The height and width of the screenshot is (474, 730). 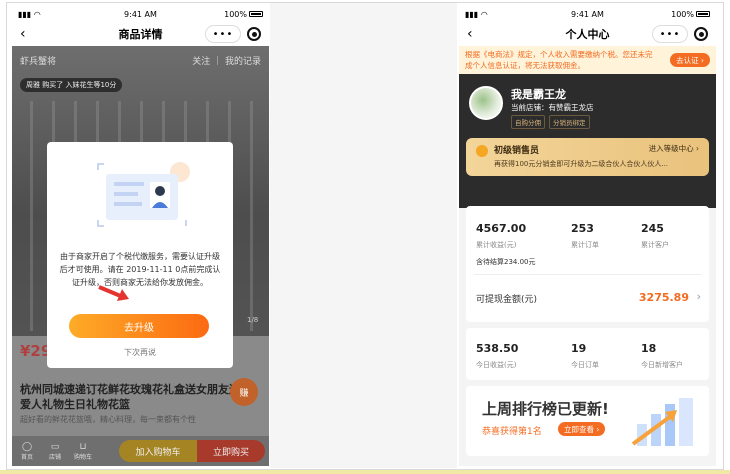 I want to click on nav-bar: ‹ 商品详情 •••, so click(x=140, y=34).